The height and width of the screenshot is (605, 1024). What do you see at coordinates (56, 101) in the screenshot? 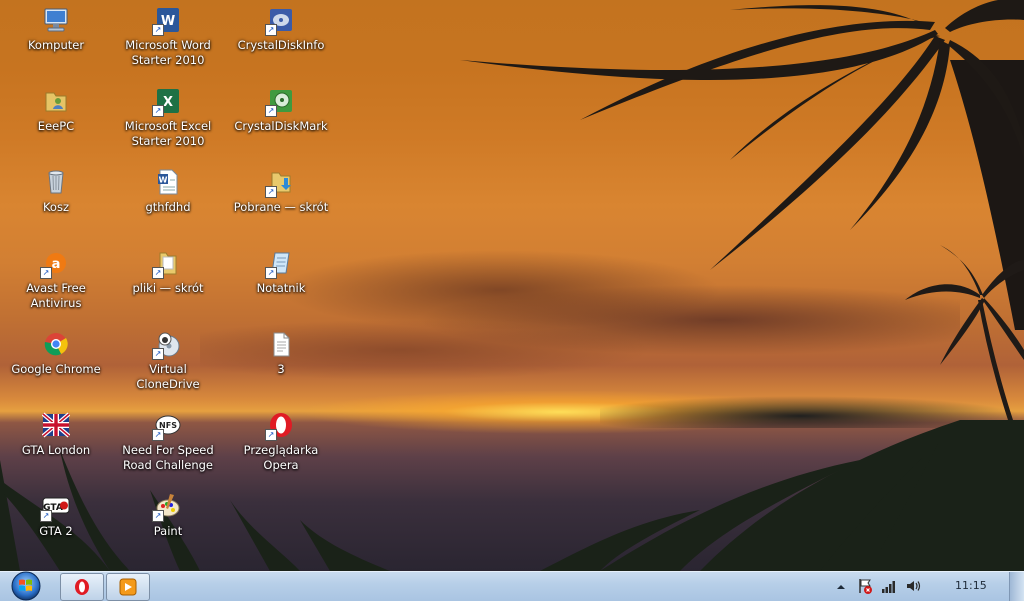
I see `user-folder-icon` at bounding box center [56, 101].